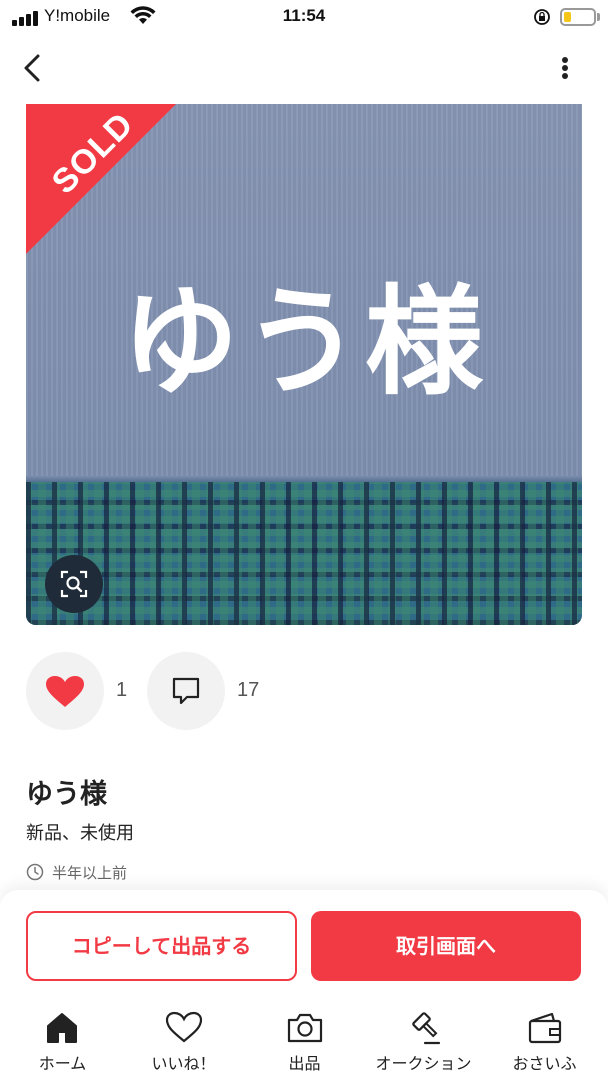  I want to click on posted-time: 半年以上前, so click(90, 873).